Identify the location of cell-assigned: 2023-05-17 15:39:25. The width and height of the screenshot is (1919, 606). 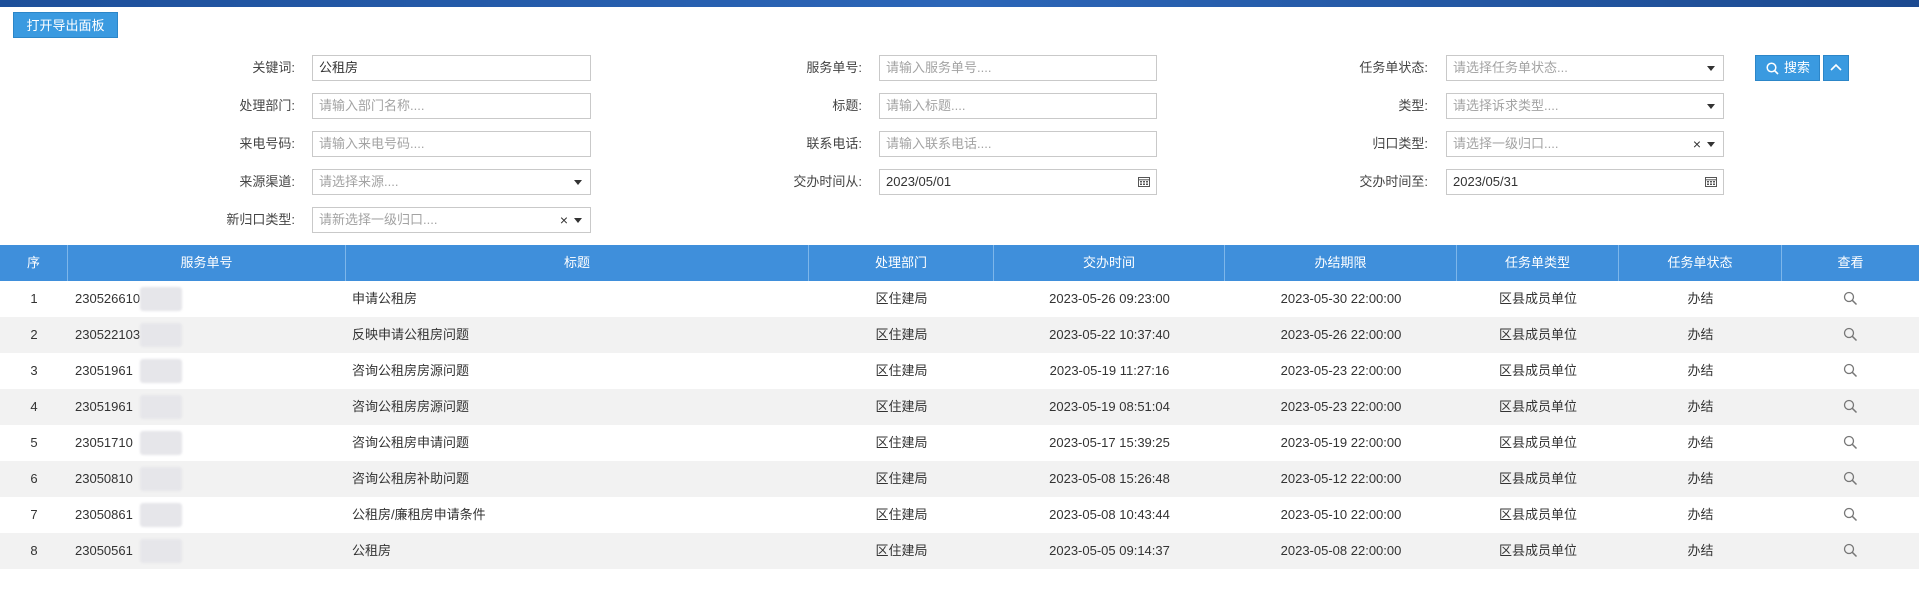
(1109, 442).